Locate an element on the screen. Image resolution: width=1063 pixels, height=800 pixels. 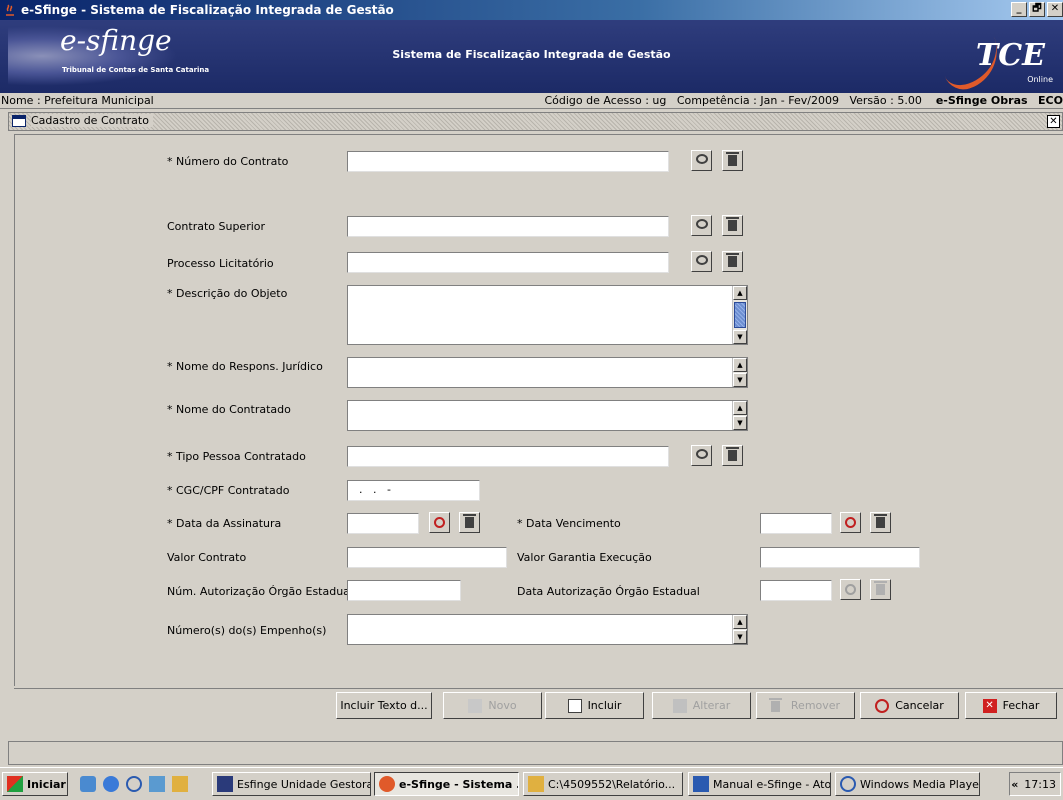
tray-expand-icon: « is located at coordinates (1014, 784).